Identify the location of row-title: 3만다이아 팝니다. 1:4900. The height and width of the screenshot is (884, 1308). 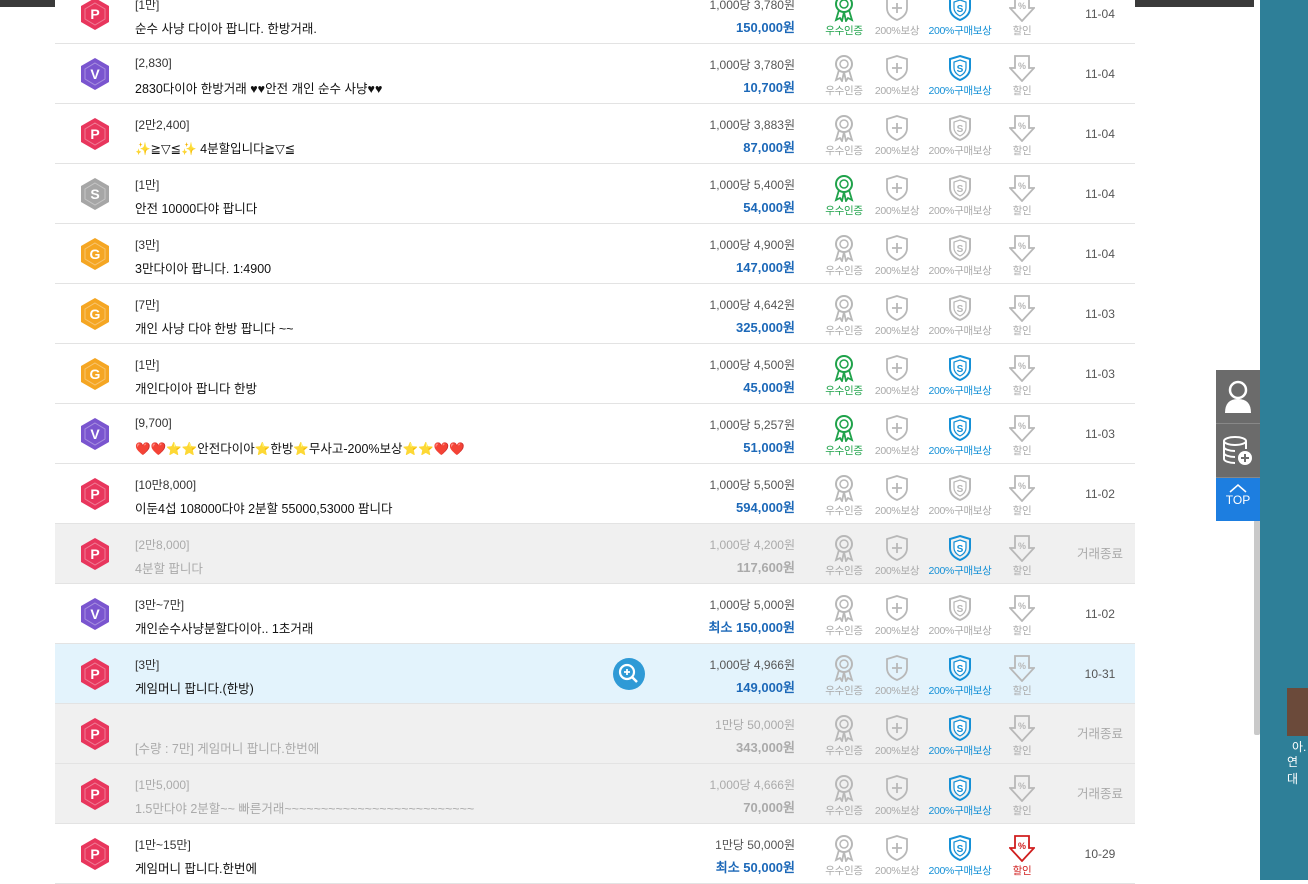
(203, 267).